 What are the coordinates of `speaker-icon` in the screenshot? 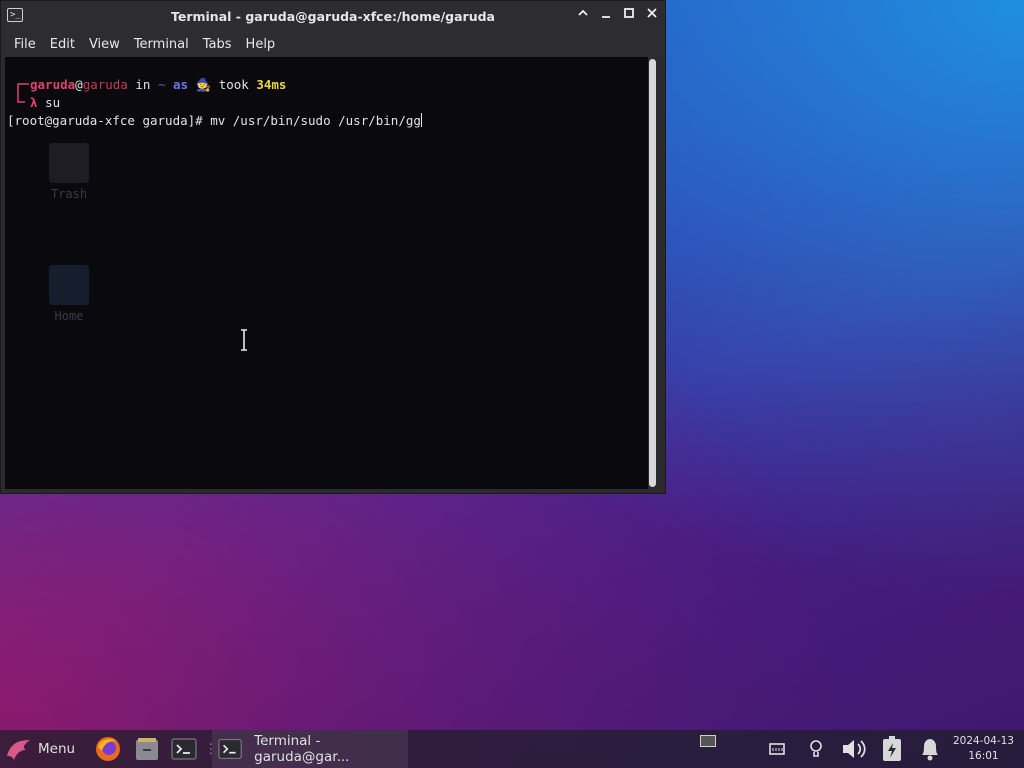 It's located at (854, 749).